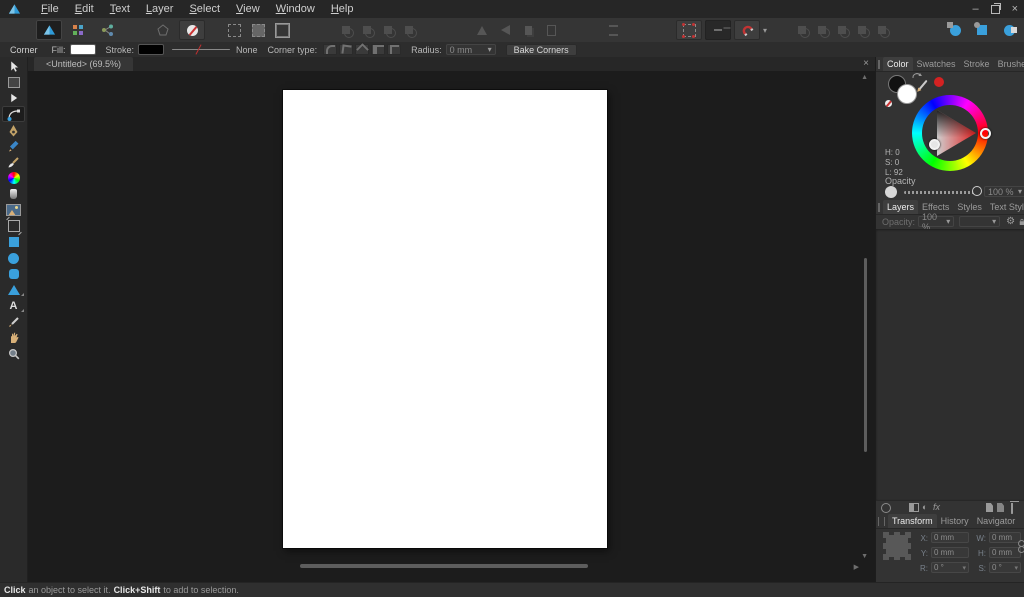  I want to click on marquee-solid-button, so click(258, 30).